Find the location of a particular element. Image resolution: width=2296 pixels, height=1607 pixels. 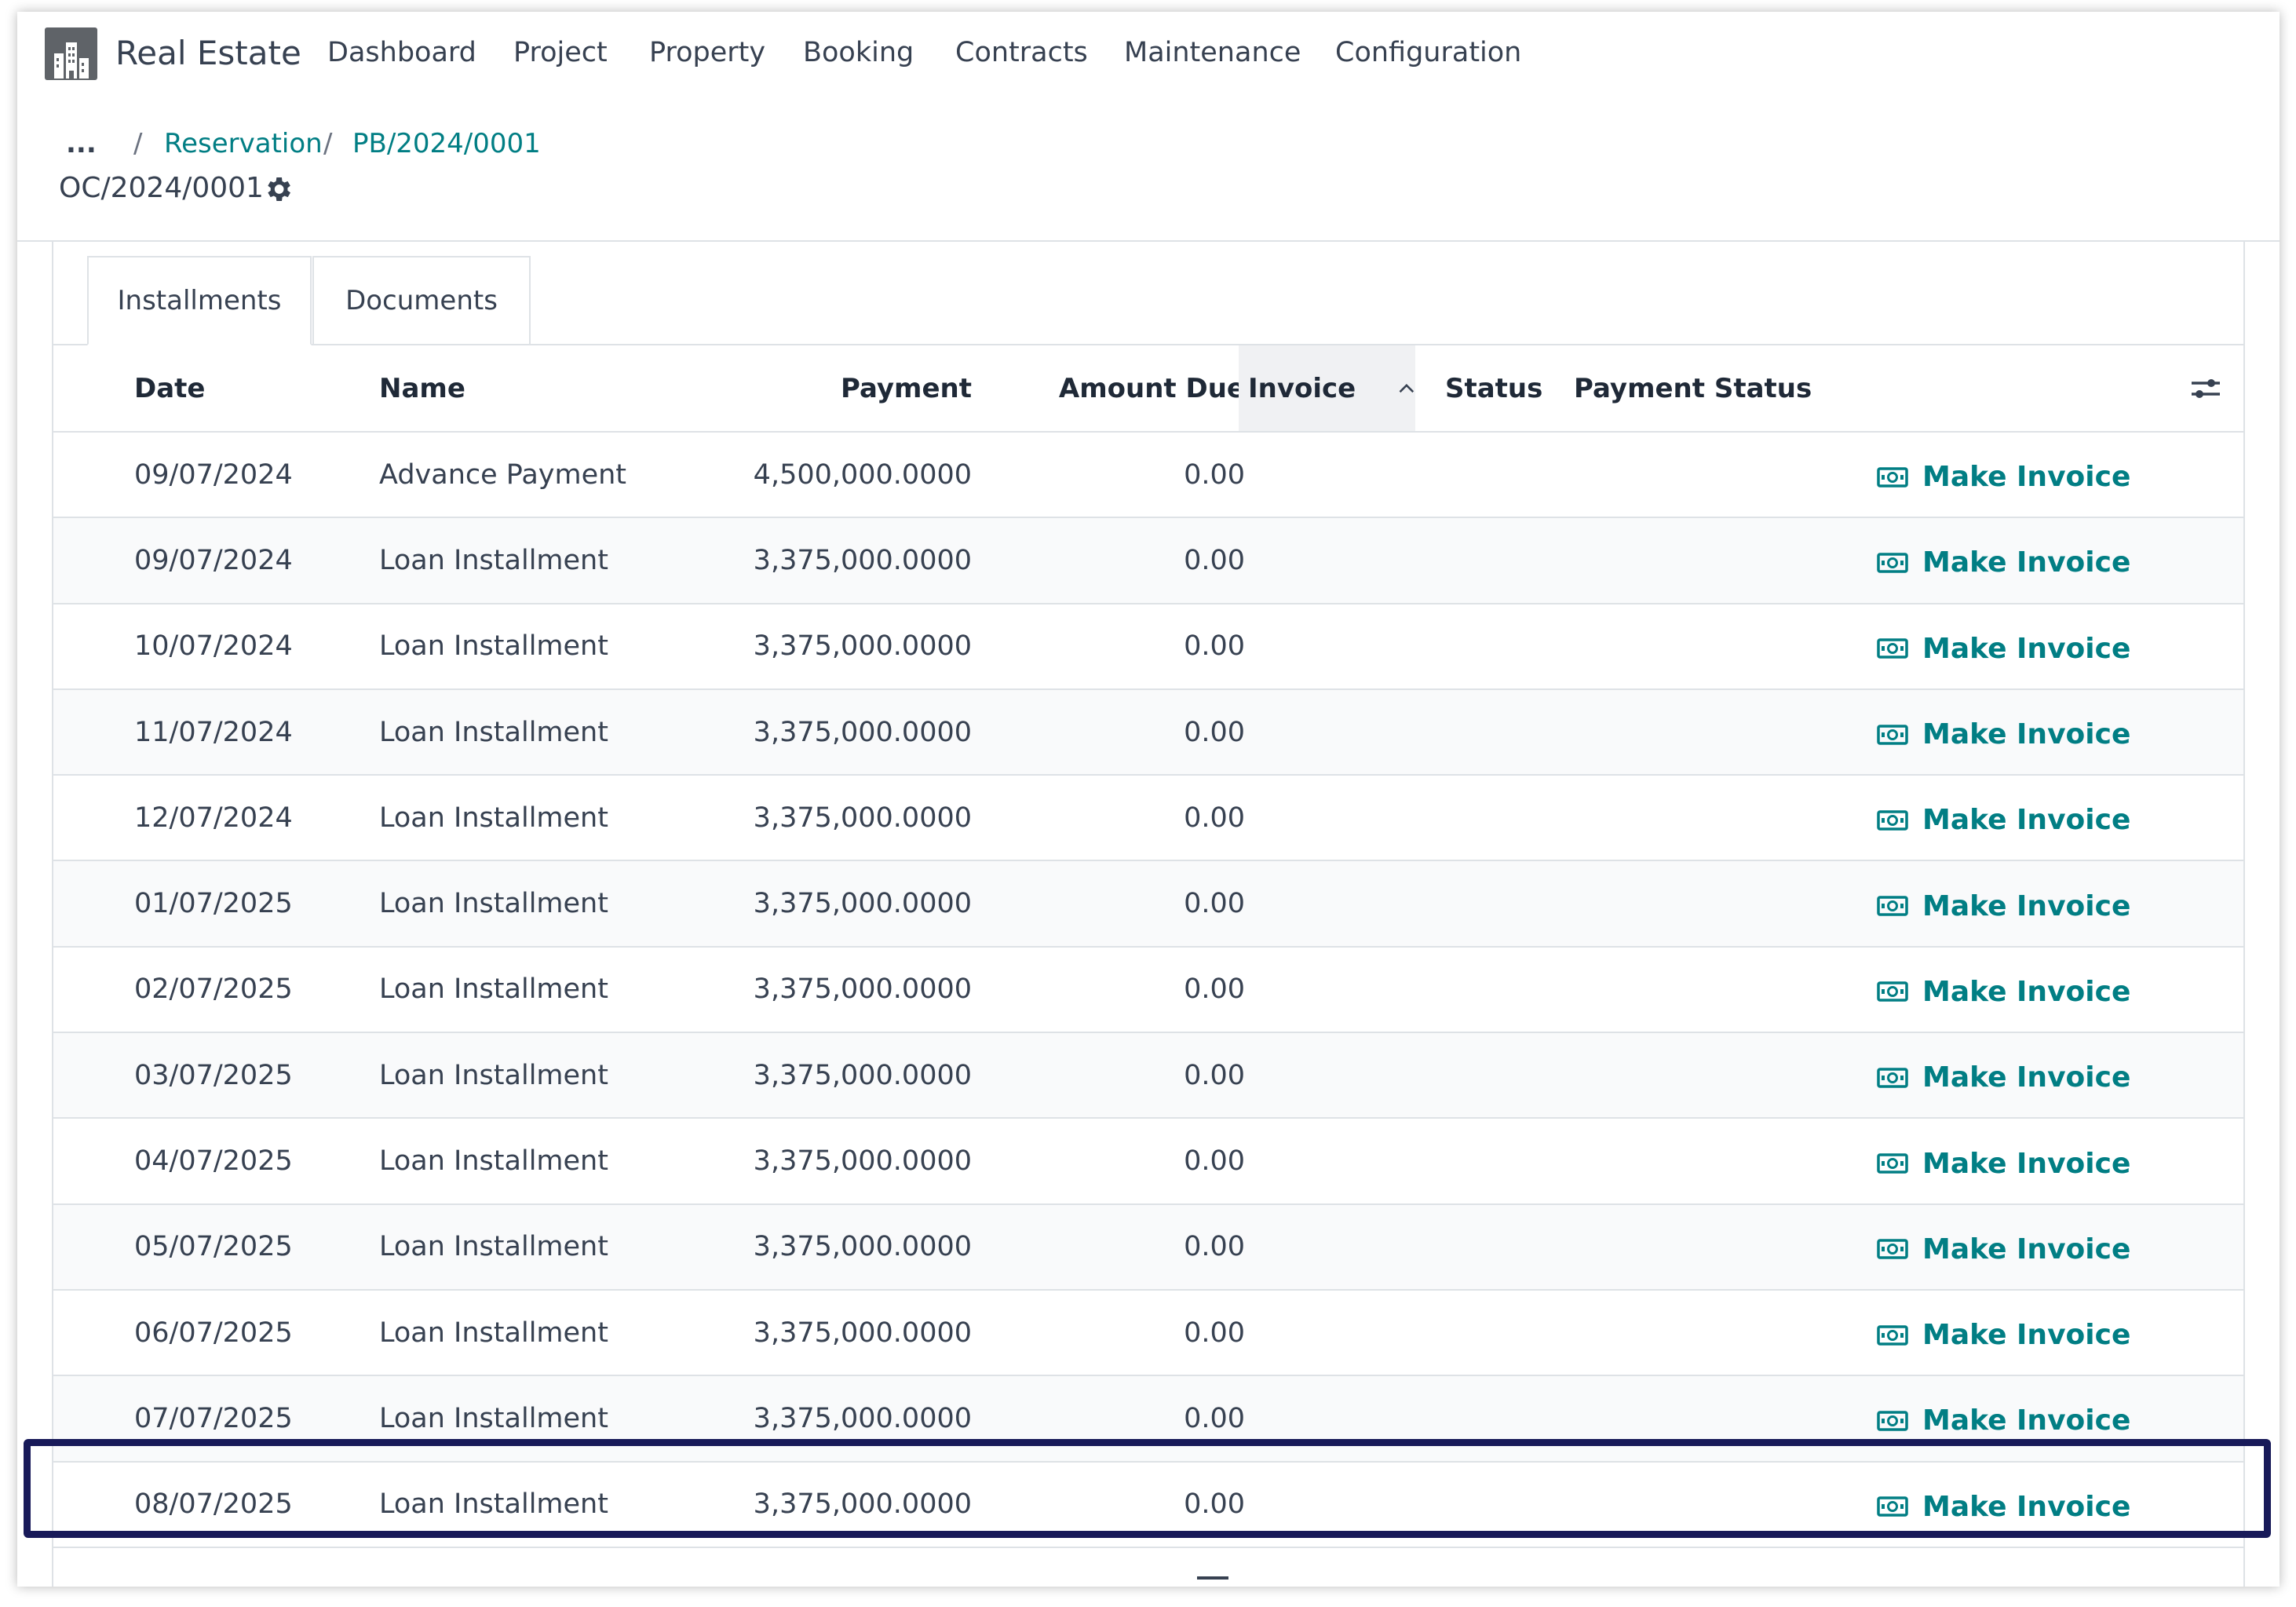

column-header-payment: Payment is located at coordinates (846, 388).